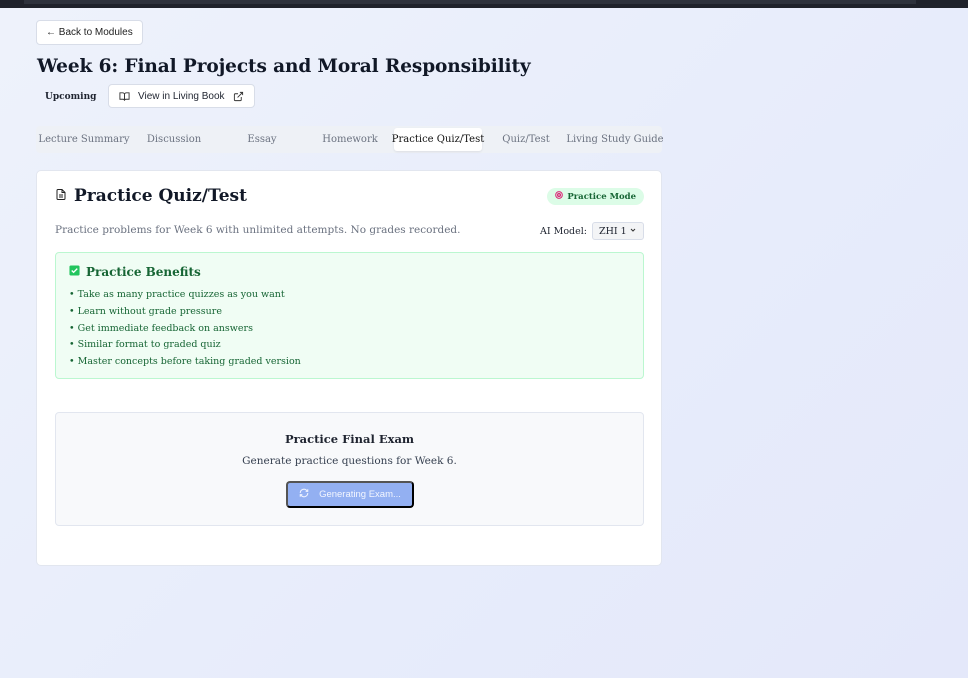 This screenshot has height=678, width=968. Describe the element at coordinates (74, 272) in the screenshot. I see `check-square-icon` at that location.